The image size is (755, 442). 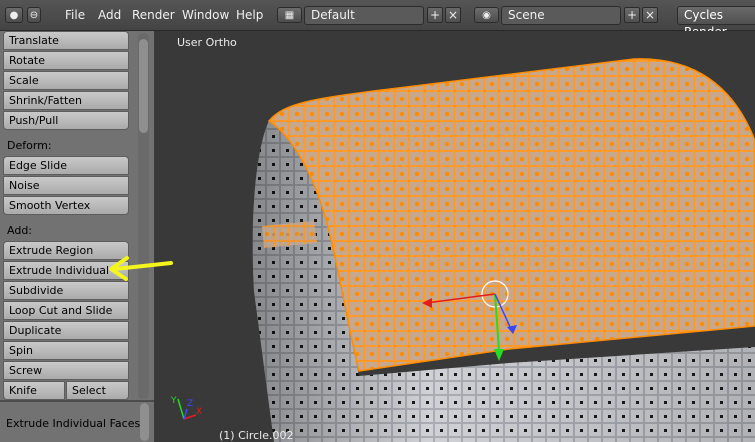 I want to click on axis-z-label: Z, so click(x=190, y=404).